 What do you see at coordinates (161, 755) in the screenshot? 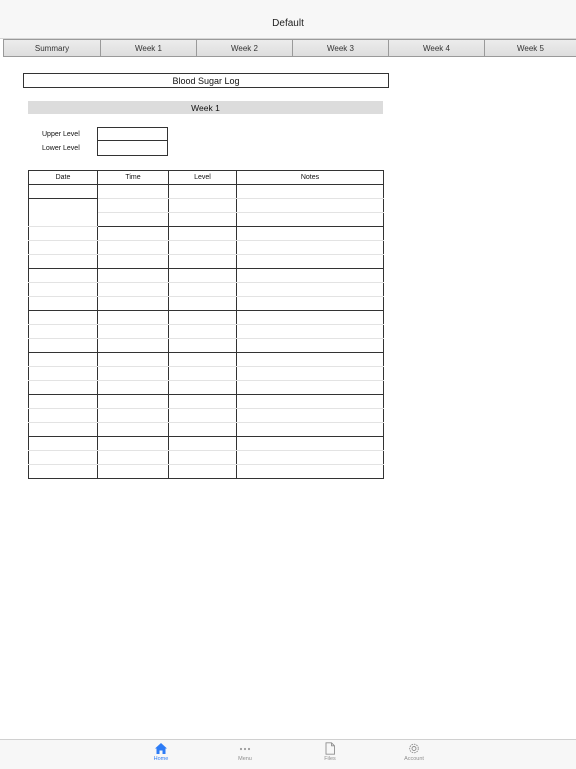
I see `tabbar-home: Home` at bounding box center [161, 755].